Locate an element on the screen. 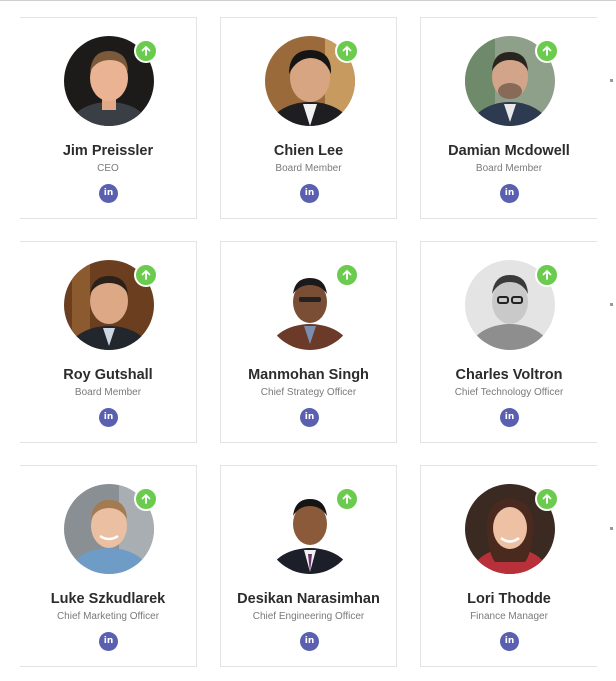  member-name: Desikan Narasimhan is located at coordinates (308, 599).